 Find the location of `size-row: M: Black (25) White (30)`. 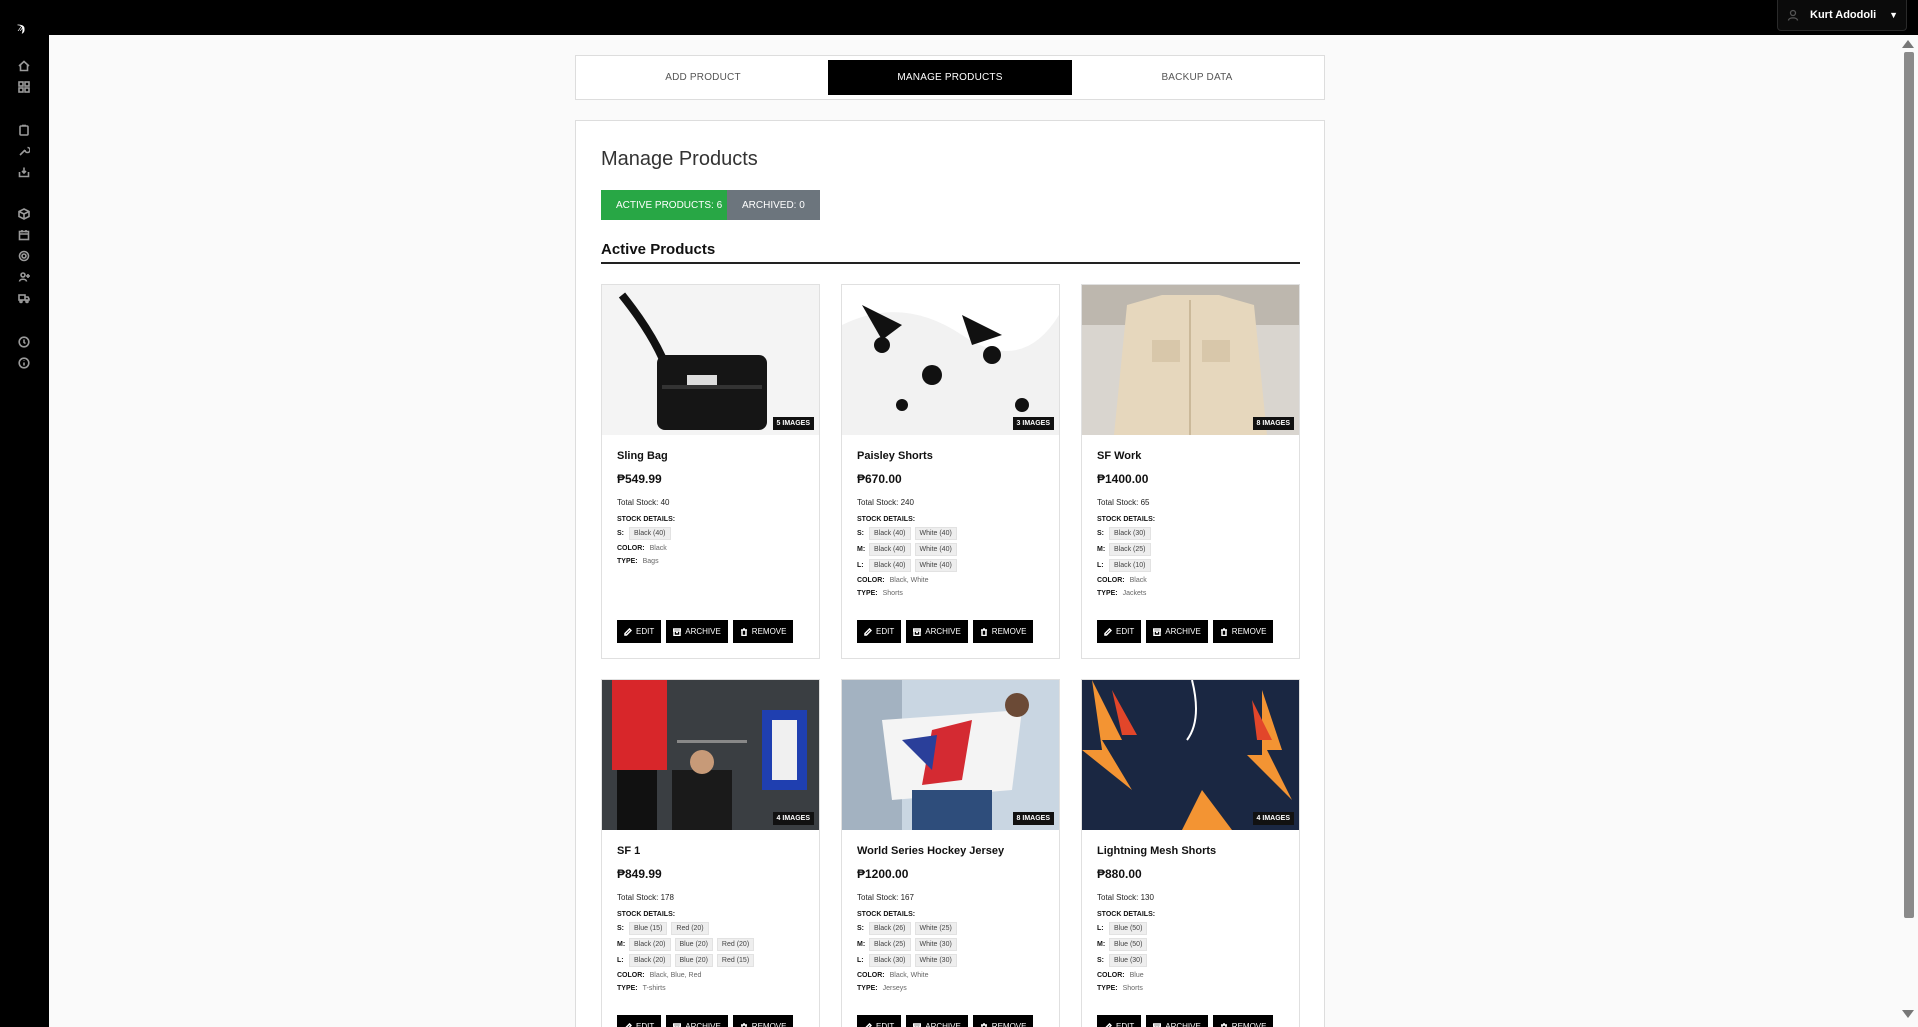

size-row: M: Black (25) White (30) is located at coordinates (950, 944).